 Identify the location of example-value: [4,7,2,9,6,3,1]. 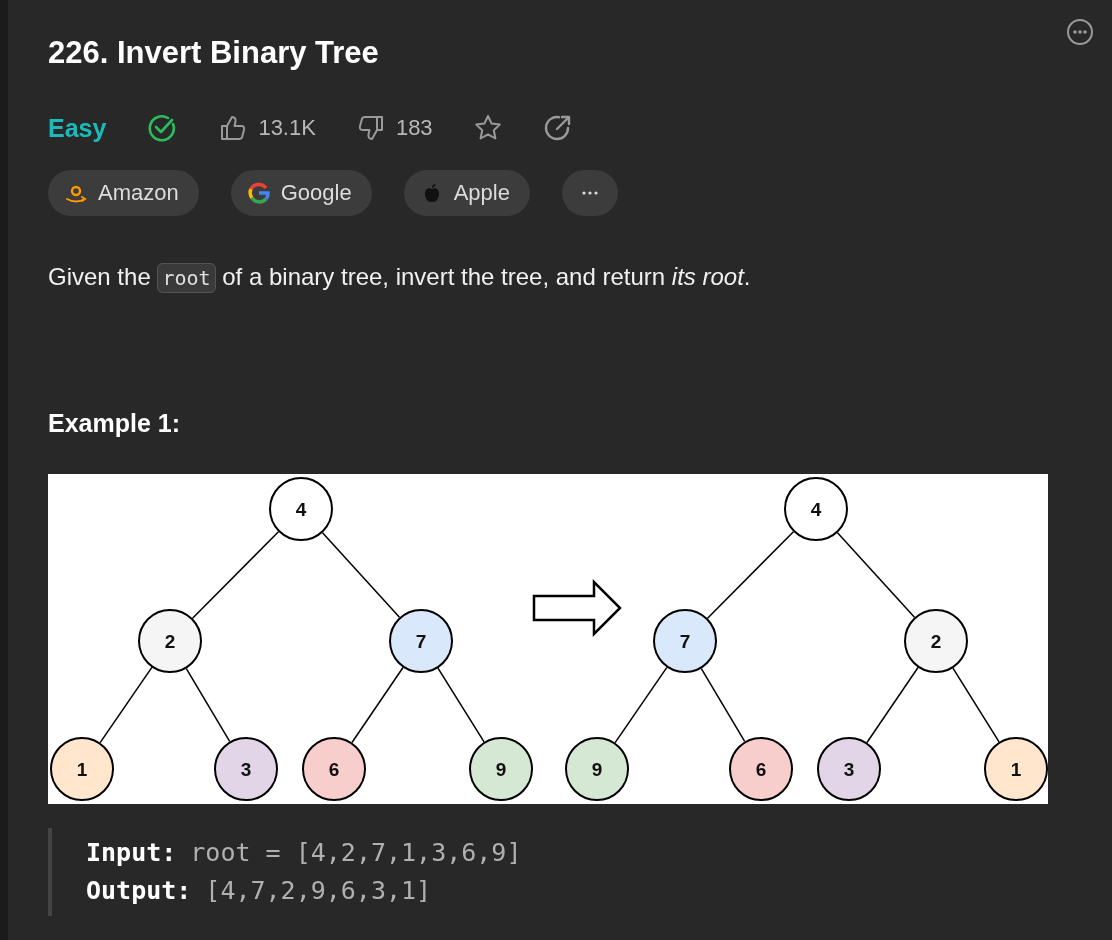
(318, 891).